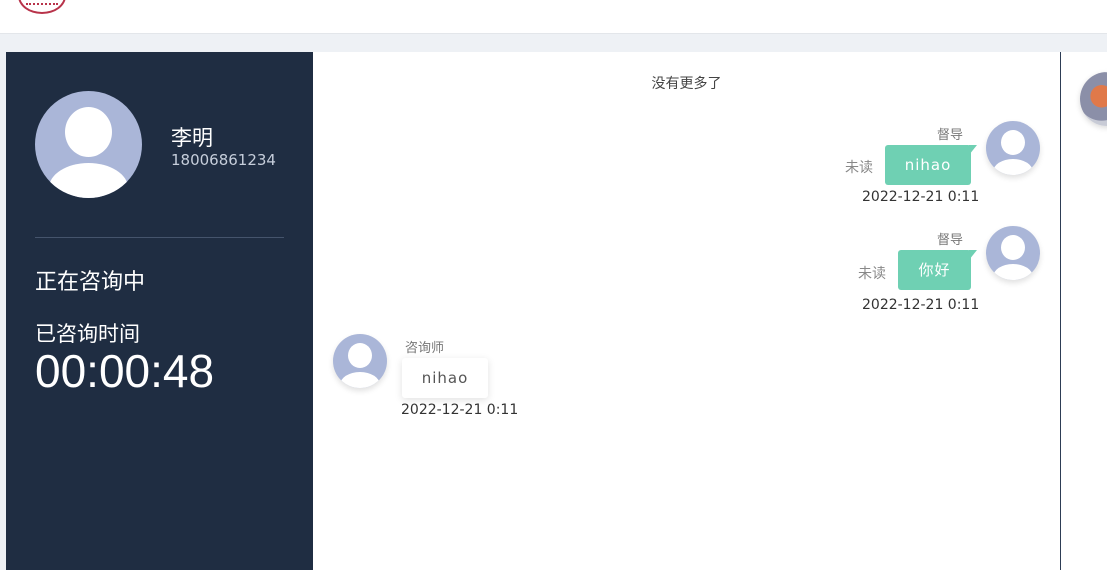  I want to click on right-panel, so click(1084, 311).